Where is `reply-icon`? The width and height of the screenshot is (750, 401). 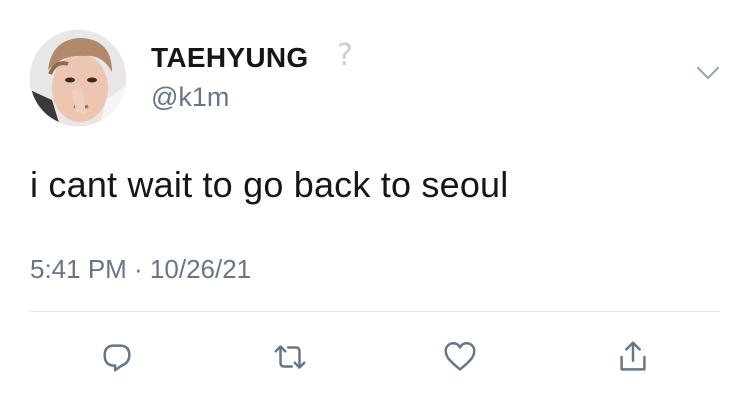
reply-icon is located at coordinates (117, 358).